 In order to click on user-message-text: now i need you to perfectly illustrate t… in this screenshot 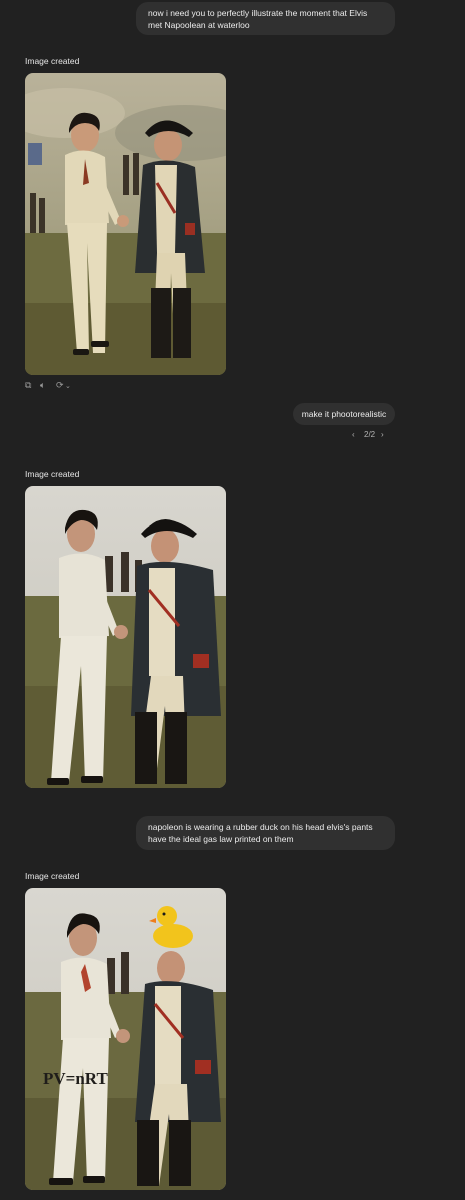, I will do `click(258, 19)`.